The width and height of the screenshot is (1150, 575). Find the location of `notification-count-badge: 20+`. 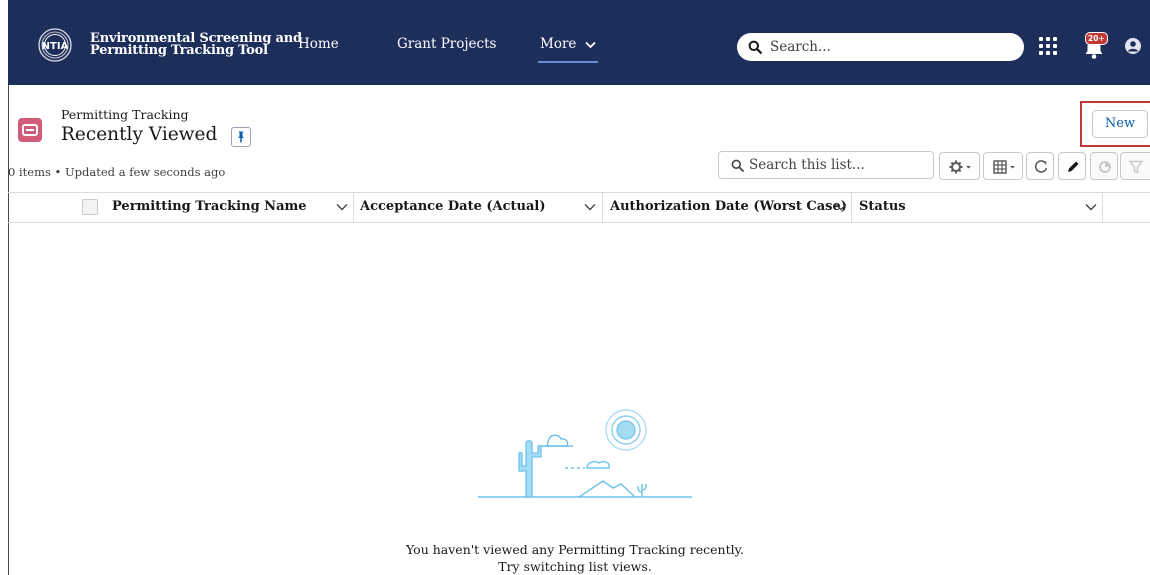

notification-count-badge: 20+ is located at coordinates (1096, 38).